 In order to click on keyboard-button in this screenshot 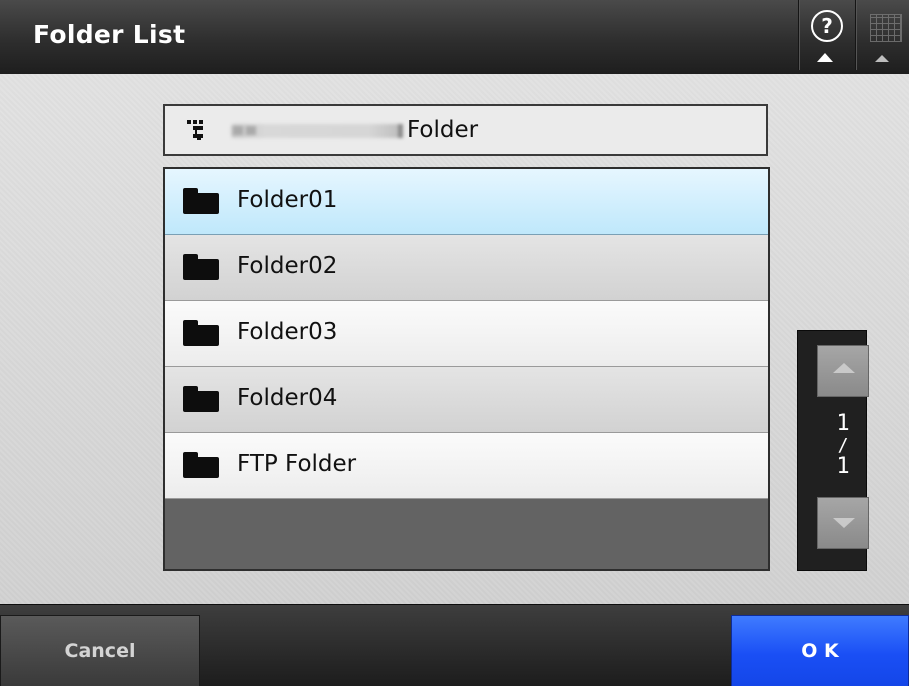, I will do `click(882, 35)`.